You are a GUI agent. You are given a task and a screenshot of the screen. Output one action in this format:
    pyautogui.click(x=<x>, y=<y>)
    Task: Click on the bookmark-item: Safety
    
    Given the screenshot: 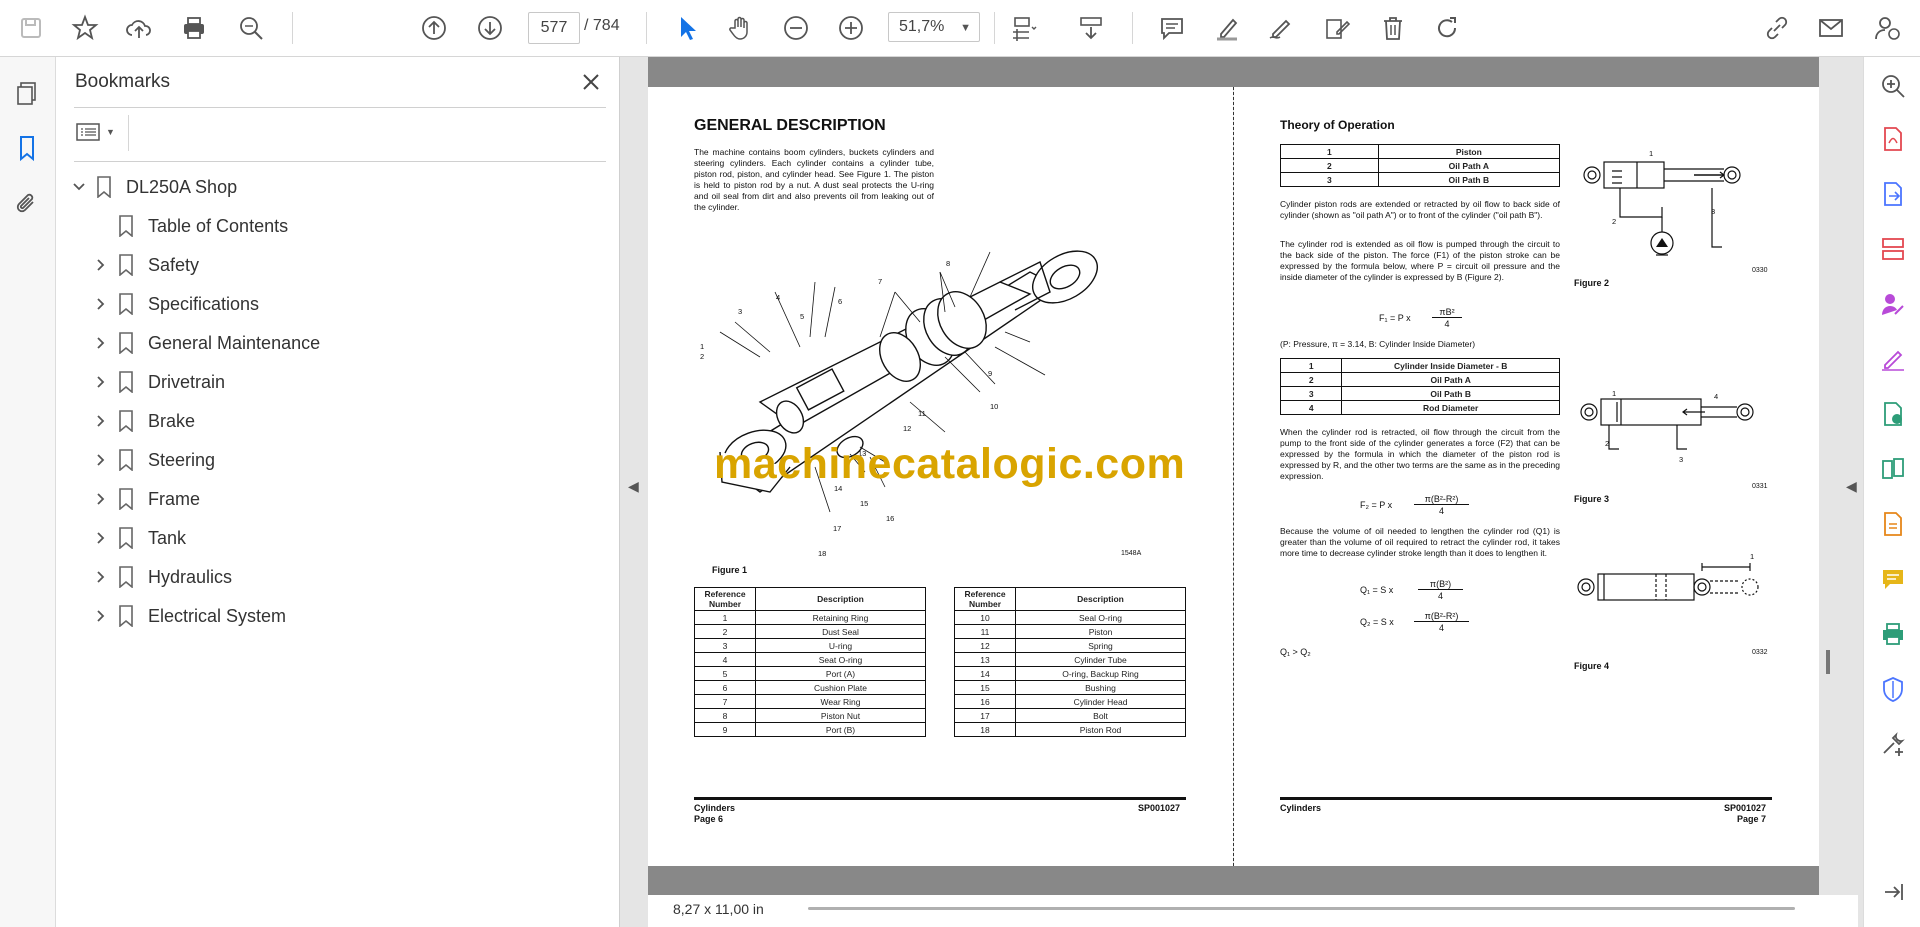 What is the action you would take?
    pyautogui.click(x=144, y=265)
    